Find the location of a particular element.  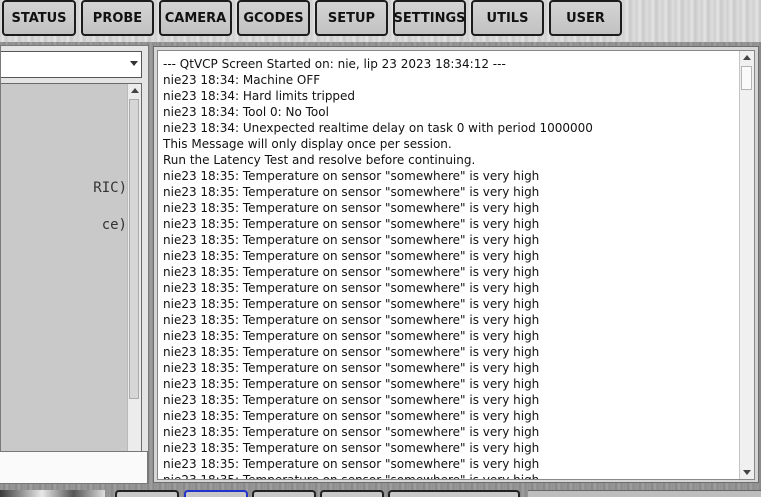

tab-status: STATUS is located at coordinates (39, 18).